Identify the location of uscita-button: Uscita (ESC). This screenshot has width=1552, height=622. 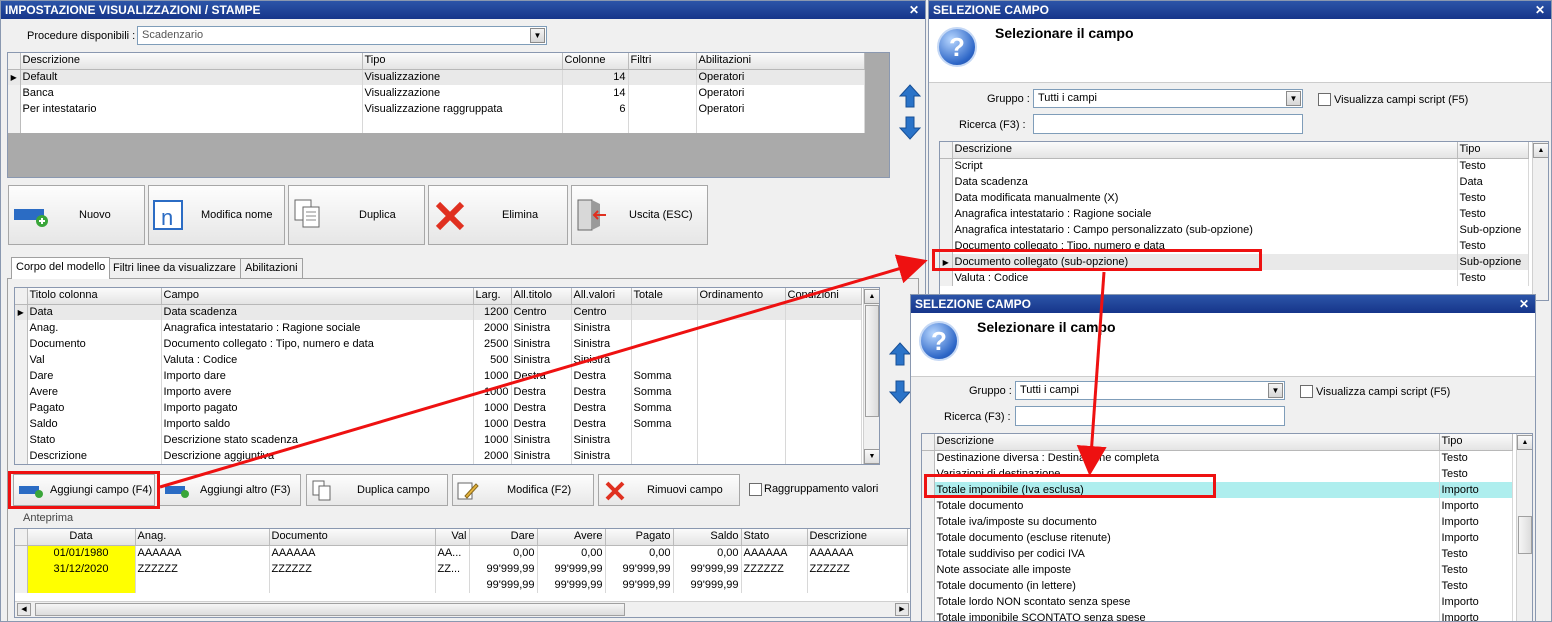
(639, 215).